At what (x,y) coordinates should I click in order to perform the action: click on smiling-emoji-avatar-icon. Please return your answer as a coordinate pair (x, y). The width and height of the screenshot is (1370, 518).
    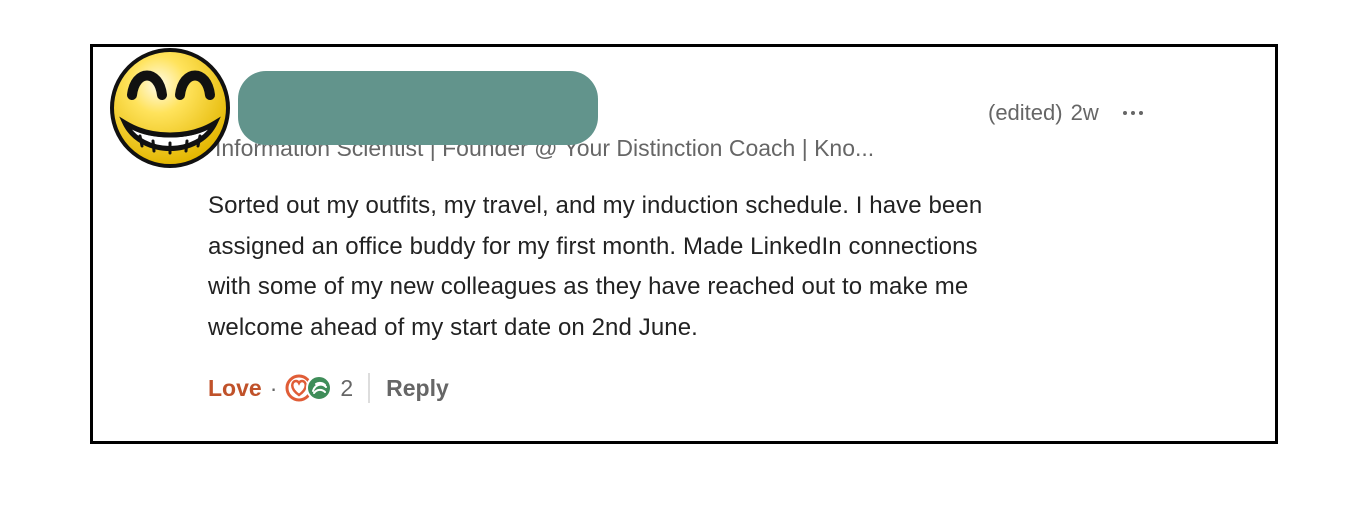
    Looking at the image, I should click on (170, 108).